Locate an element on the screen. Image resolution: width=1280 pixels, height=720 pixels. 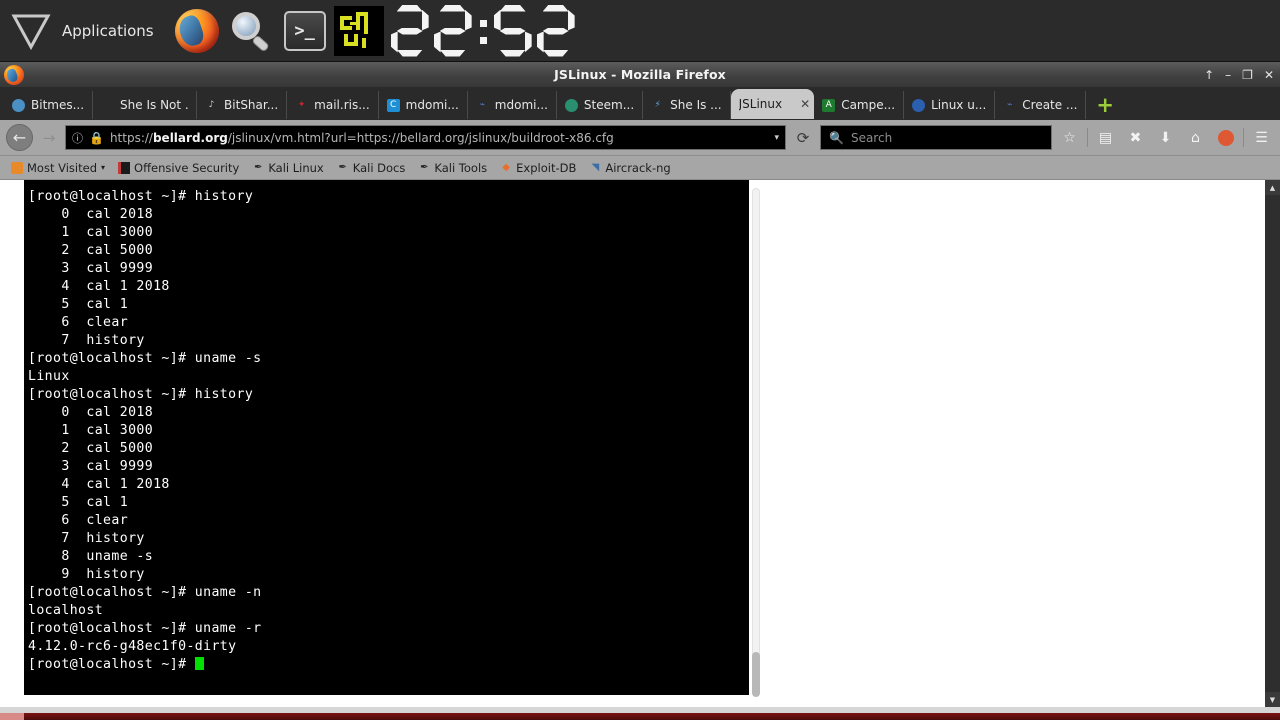
terminal-line: [root@localhost ~]# uname -n is located at coordinates (145, 592).